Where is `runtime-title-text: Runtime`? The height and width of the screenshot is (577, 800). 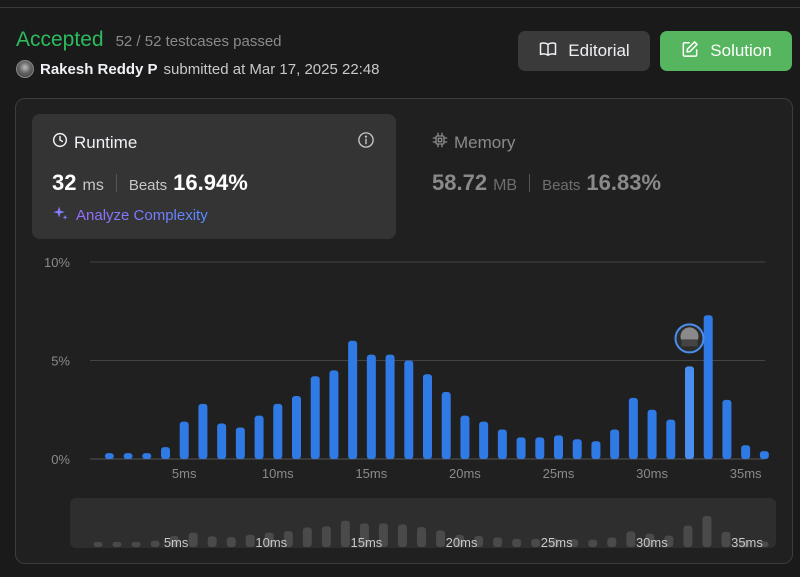
runtime-title-text: Runtime is located at coordinates (106, 142).